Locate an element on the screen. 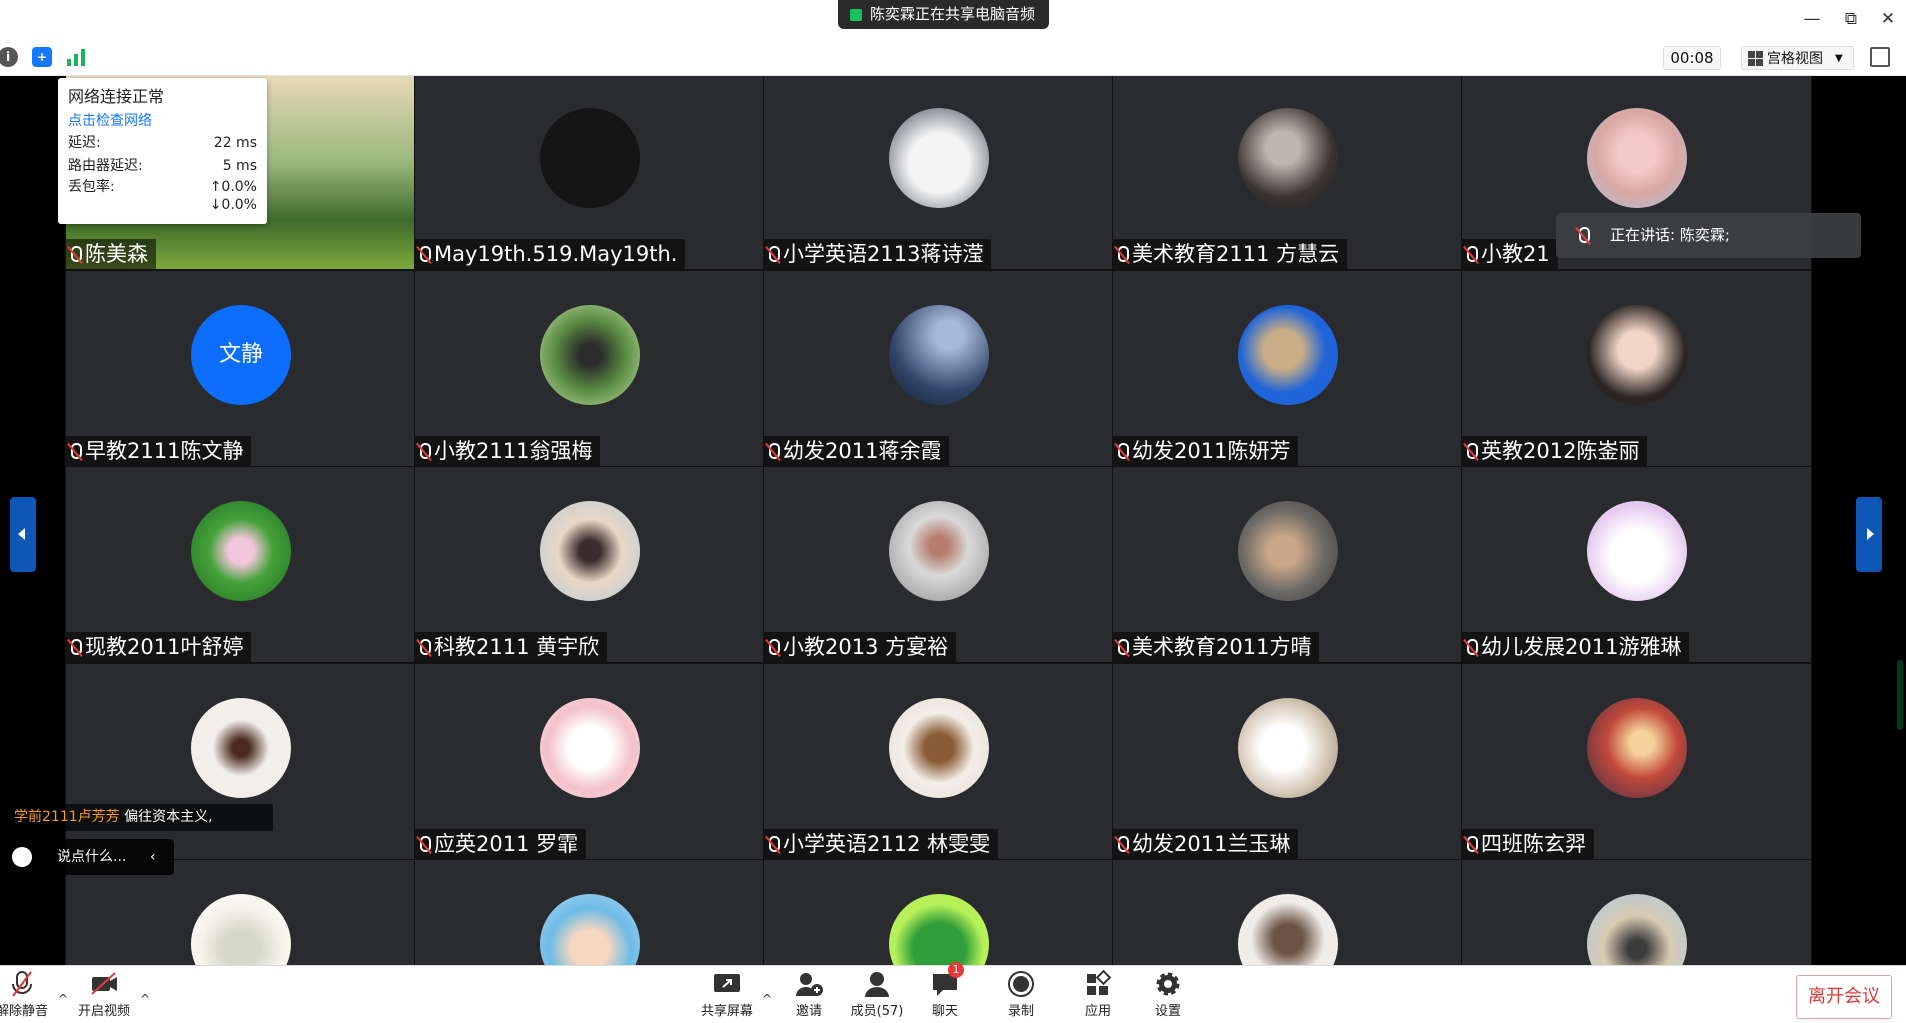  participant-tile: 美术教育2011方晴 is located at coordinates (1287, 564).